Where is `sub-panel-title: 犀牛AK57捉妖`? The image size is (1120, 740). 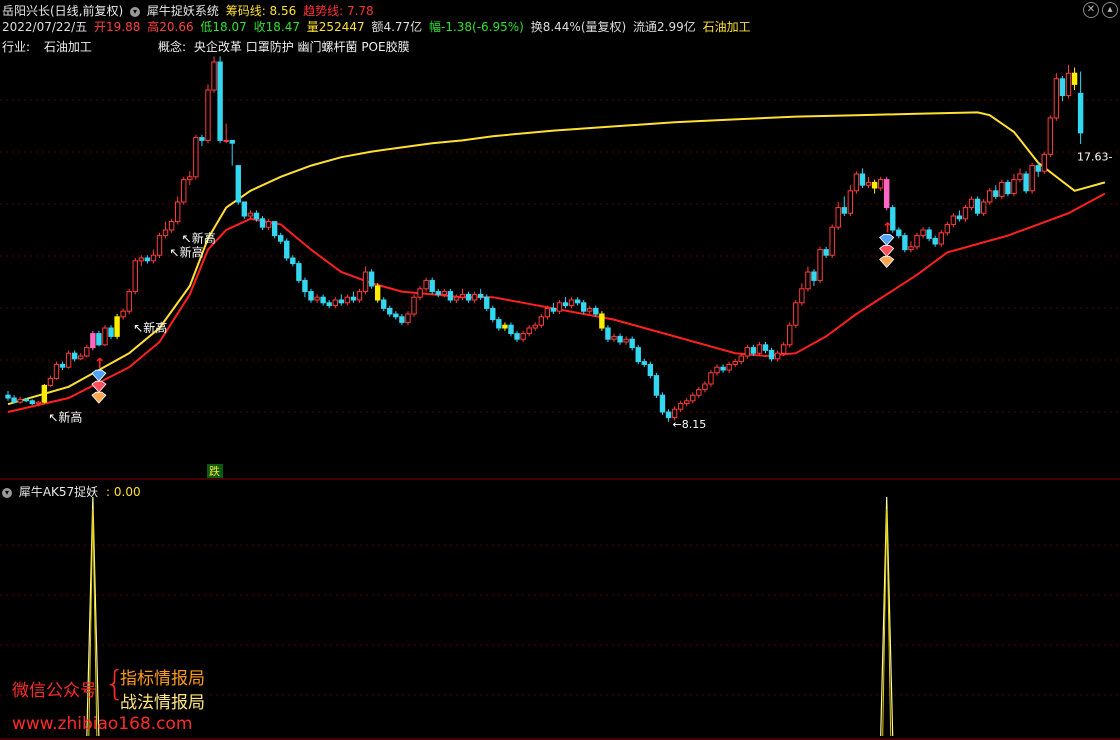 sub-panel-title: 犀牛AK57捉妖 is located at coordinates (58, 492).